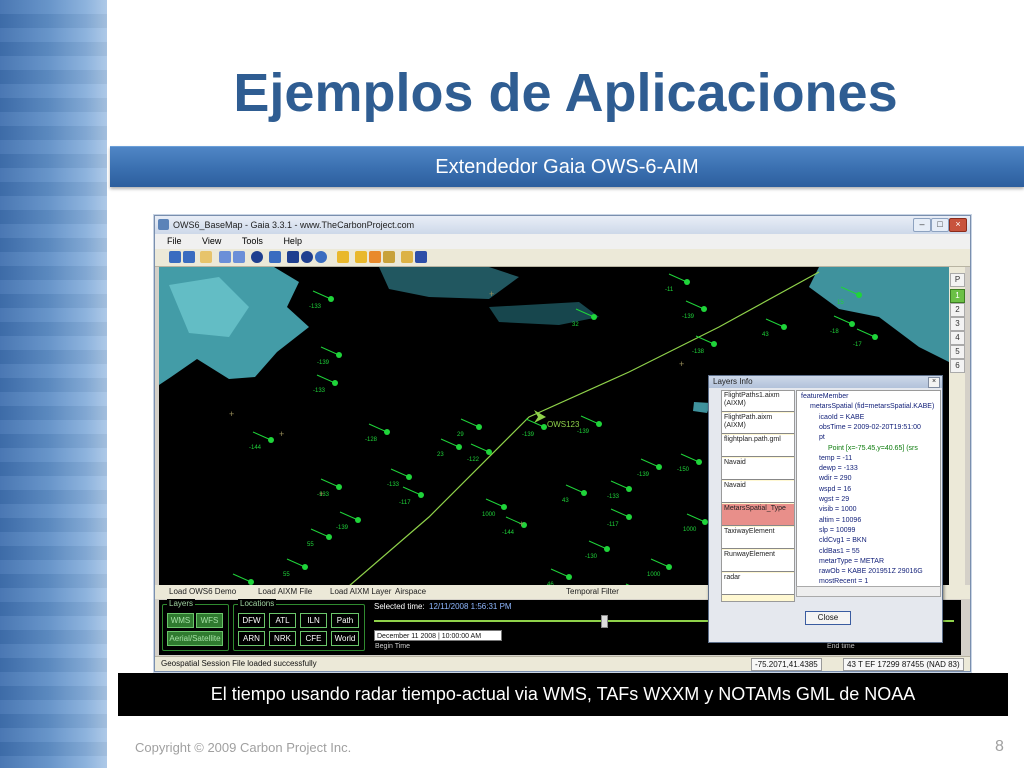  Describe the element at coordinates (361, 257) in the screenshot. I see `edit-icon` at that location.